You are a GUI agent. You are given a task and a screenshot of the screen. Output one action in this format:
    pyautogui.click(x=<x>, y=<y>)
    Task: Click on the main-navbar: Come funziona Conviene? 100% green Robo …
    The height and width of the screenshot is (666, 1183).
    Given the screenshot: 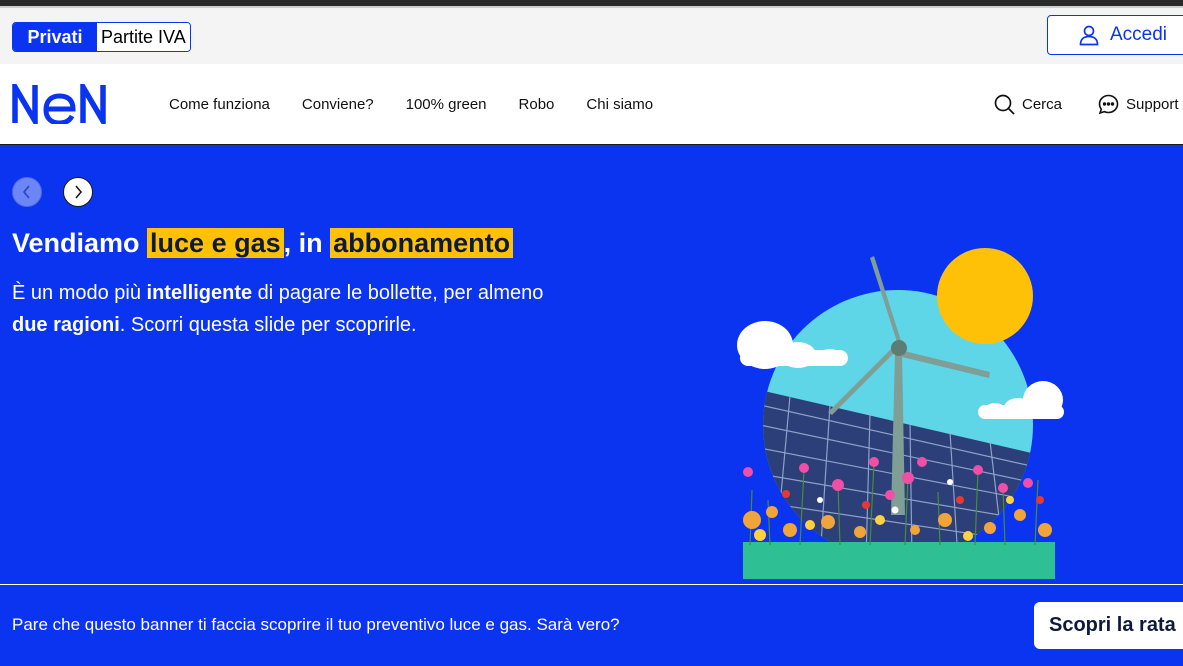 What is the action you would take?
    pyautogui.click(x=591, y=104)
    